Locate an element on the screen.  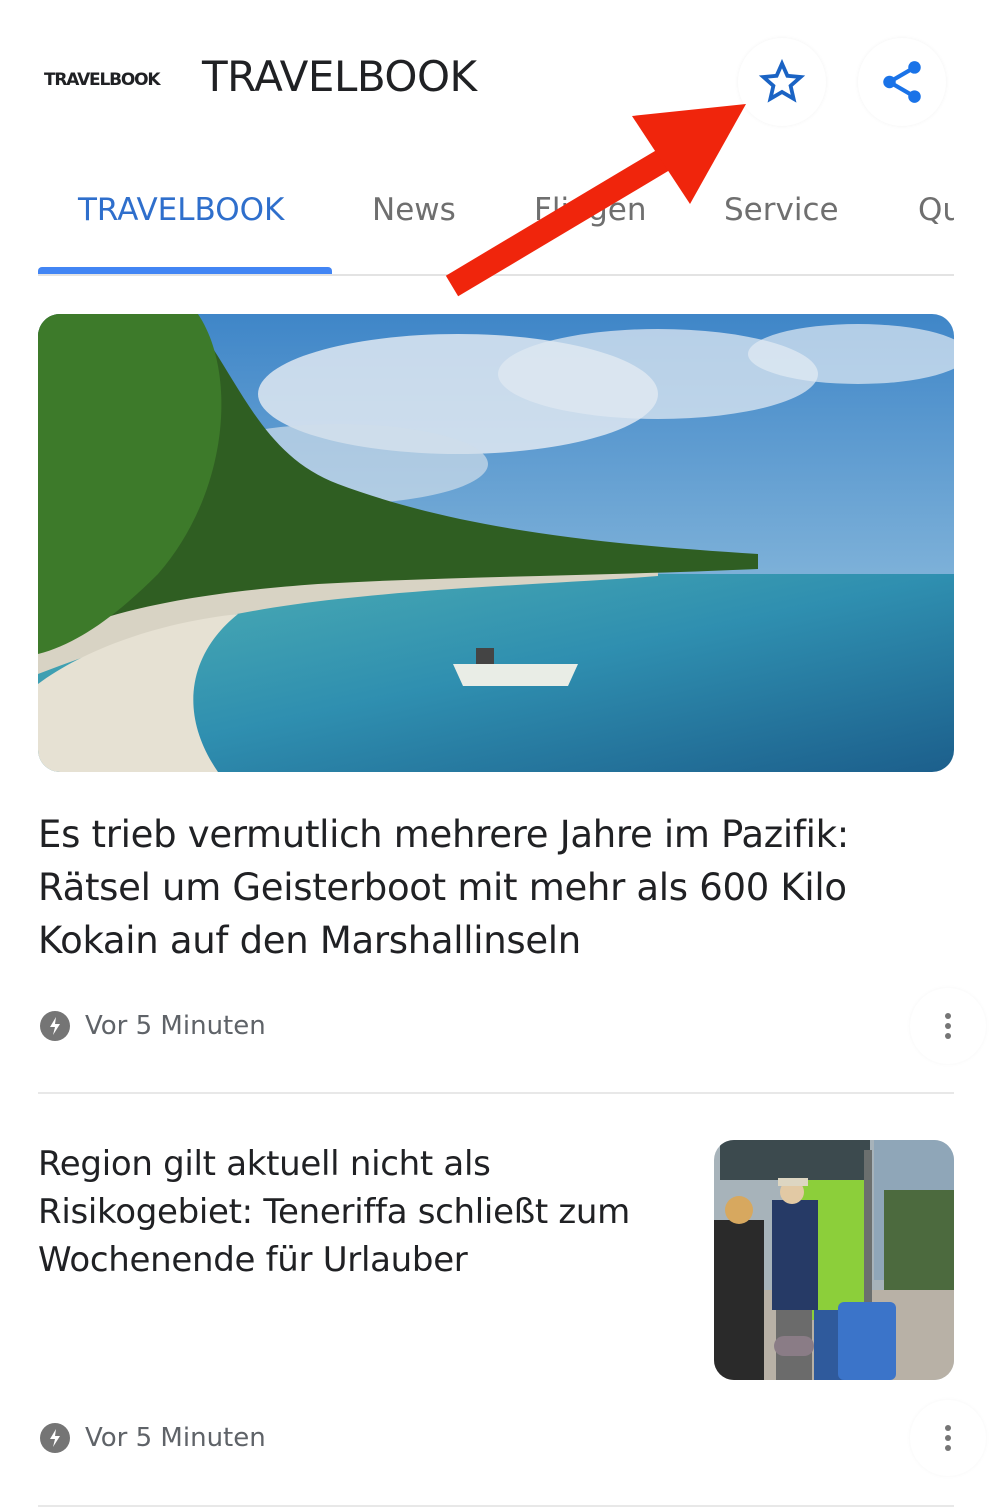
article-2-image is located at coordinates (834, 1260).